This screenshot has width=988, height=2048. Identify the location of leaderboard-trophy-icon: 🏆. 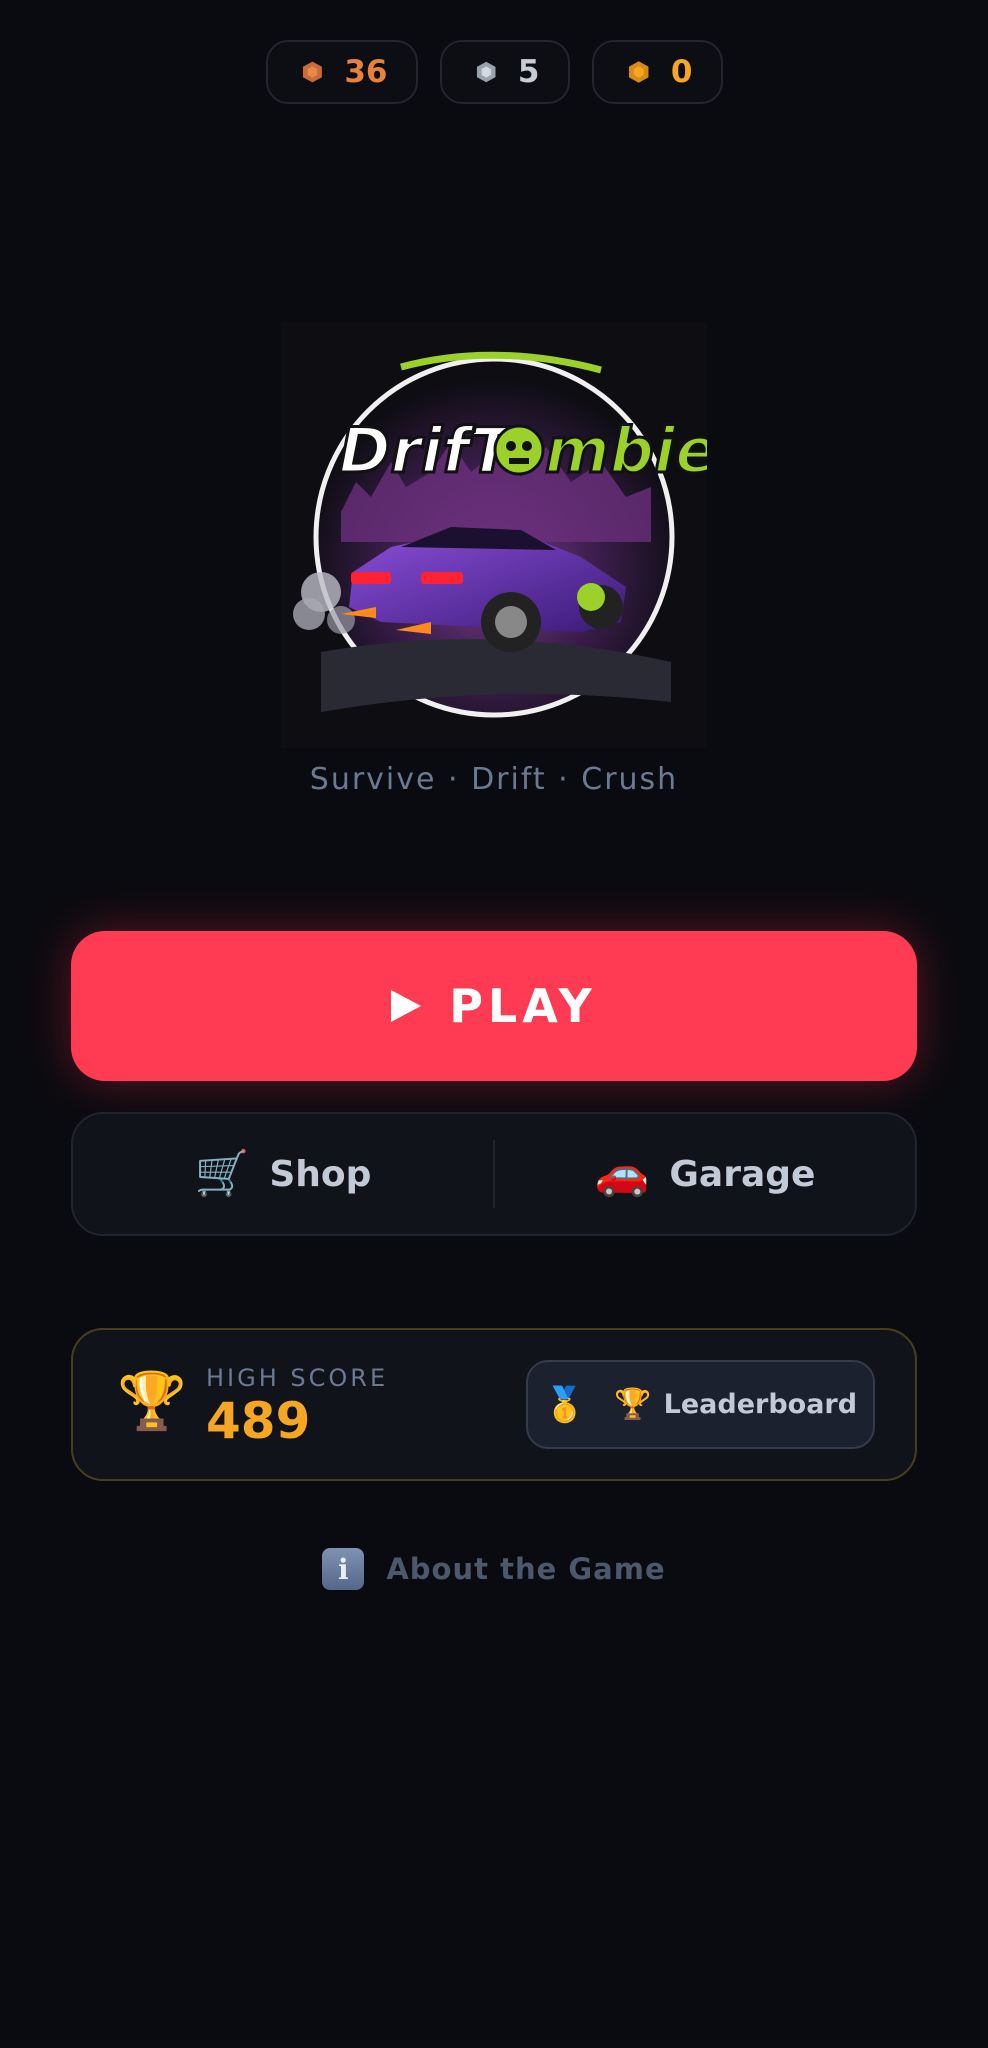
(633, 1404).